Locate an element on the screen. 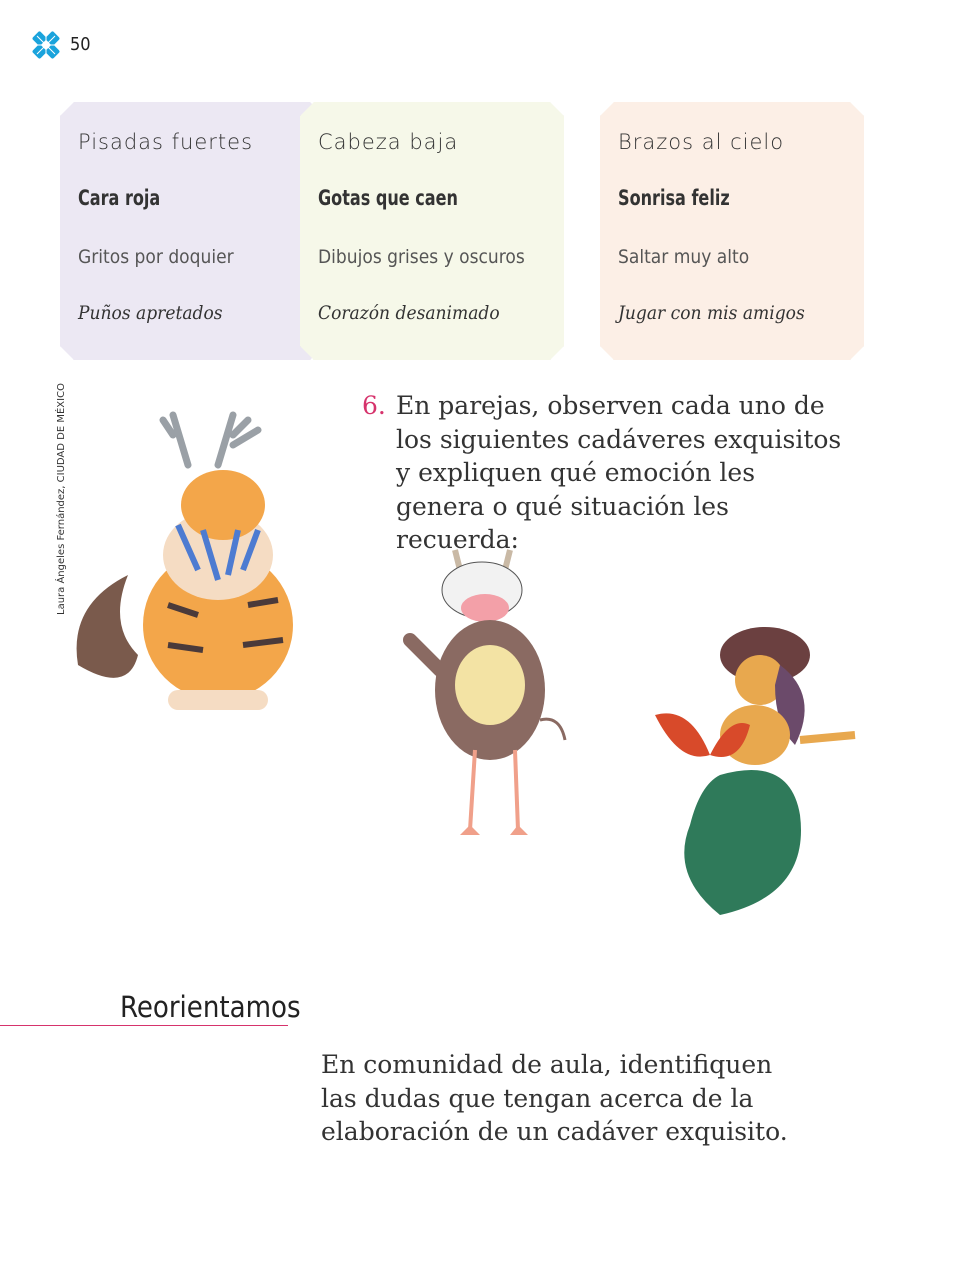 This screenshot has height=1276, width=969. activity-number: 6. is located at coordinates (374, 405).